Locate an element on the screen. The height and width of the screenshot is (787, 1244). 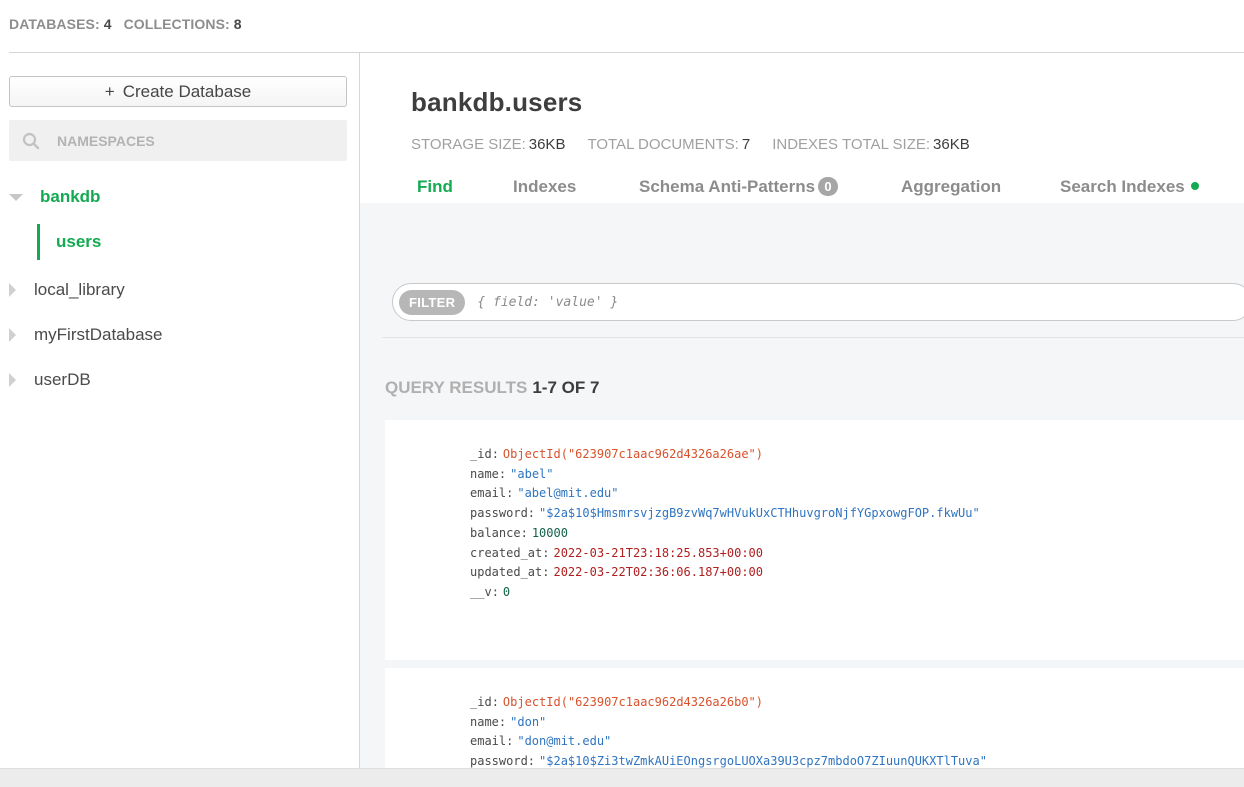
field-value-balance: 10000 is located at coordinates (549, 532).